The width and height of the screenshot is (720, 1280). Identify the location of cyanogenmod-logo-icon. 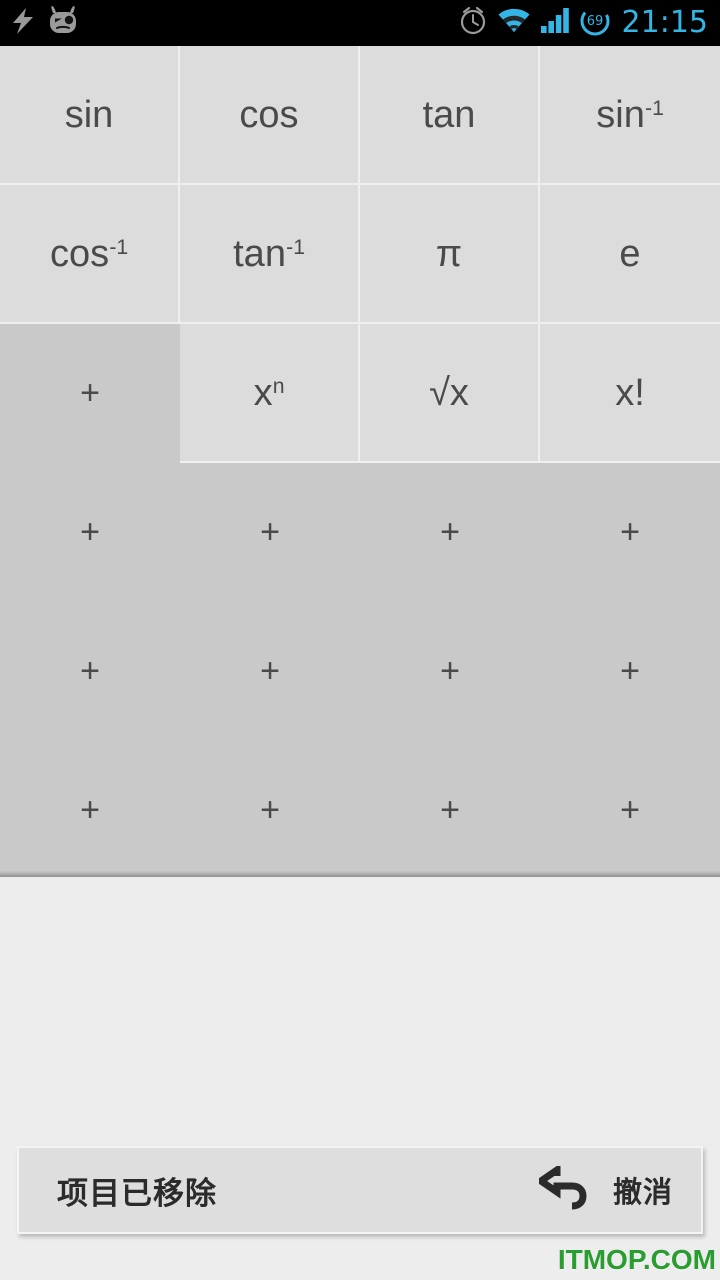
(63, 23).